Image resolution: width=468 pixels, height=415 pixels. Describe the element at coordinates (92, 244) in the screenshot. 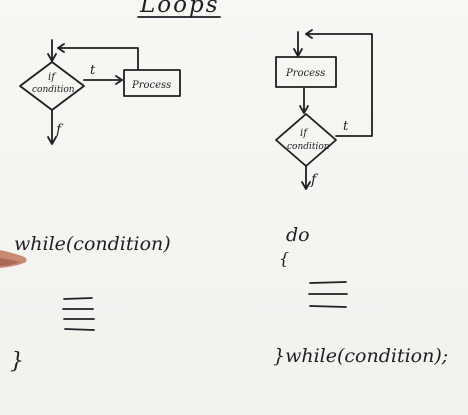

I see `while-header-text: while(condition)` at that location.